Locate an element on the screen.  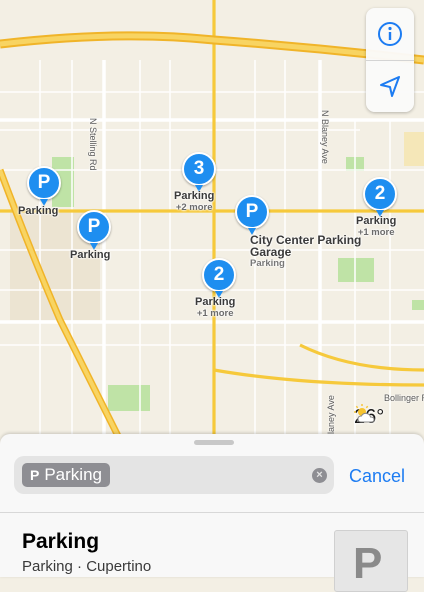
pin-label: City Center Parking Garage Parking is located at coordinates (310, 252).